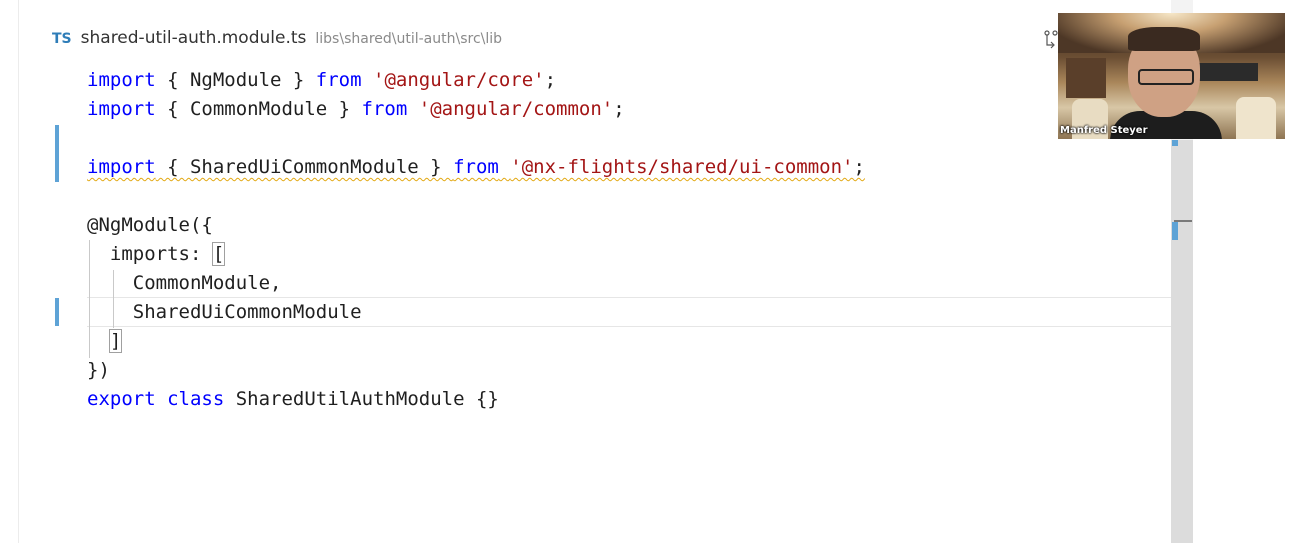  Describe the element at coordinates (409, 39) in the screenshot. I see `tab-file-path: libs\shared\util-auth\src\lib` at that location.